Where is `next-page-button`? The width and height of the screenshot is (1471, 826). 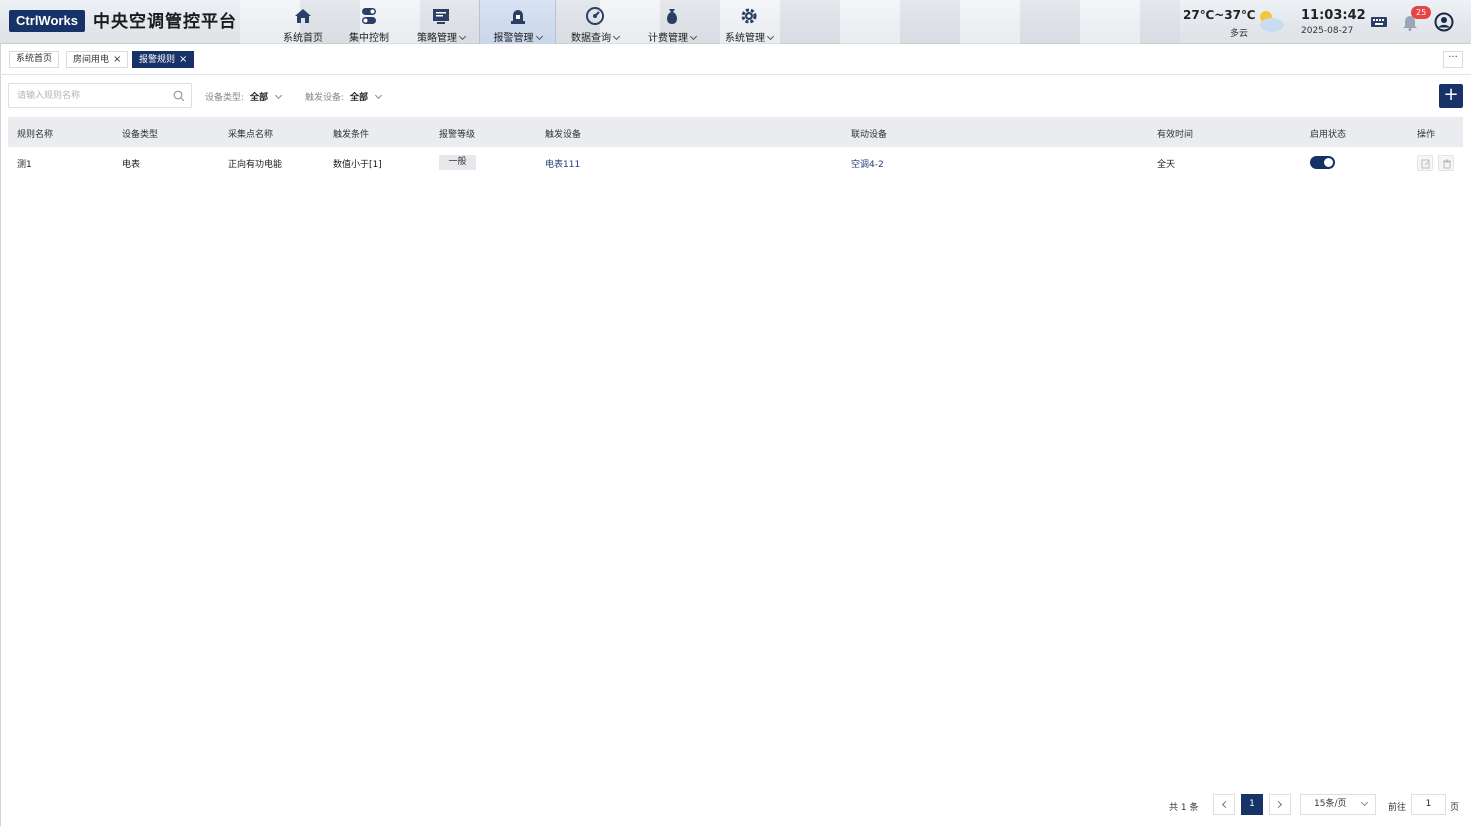 next-page-button is located at coordinates (1280, 804).